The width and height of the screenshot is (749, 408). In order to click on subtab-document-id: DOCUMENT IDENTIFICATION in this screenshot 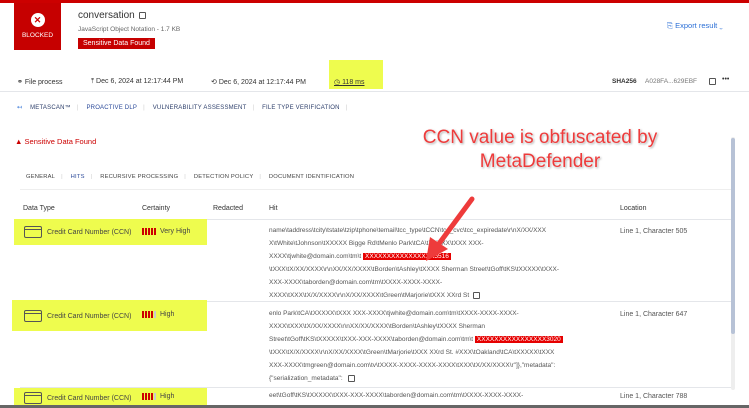, I will do `click(311, 177)`.